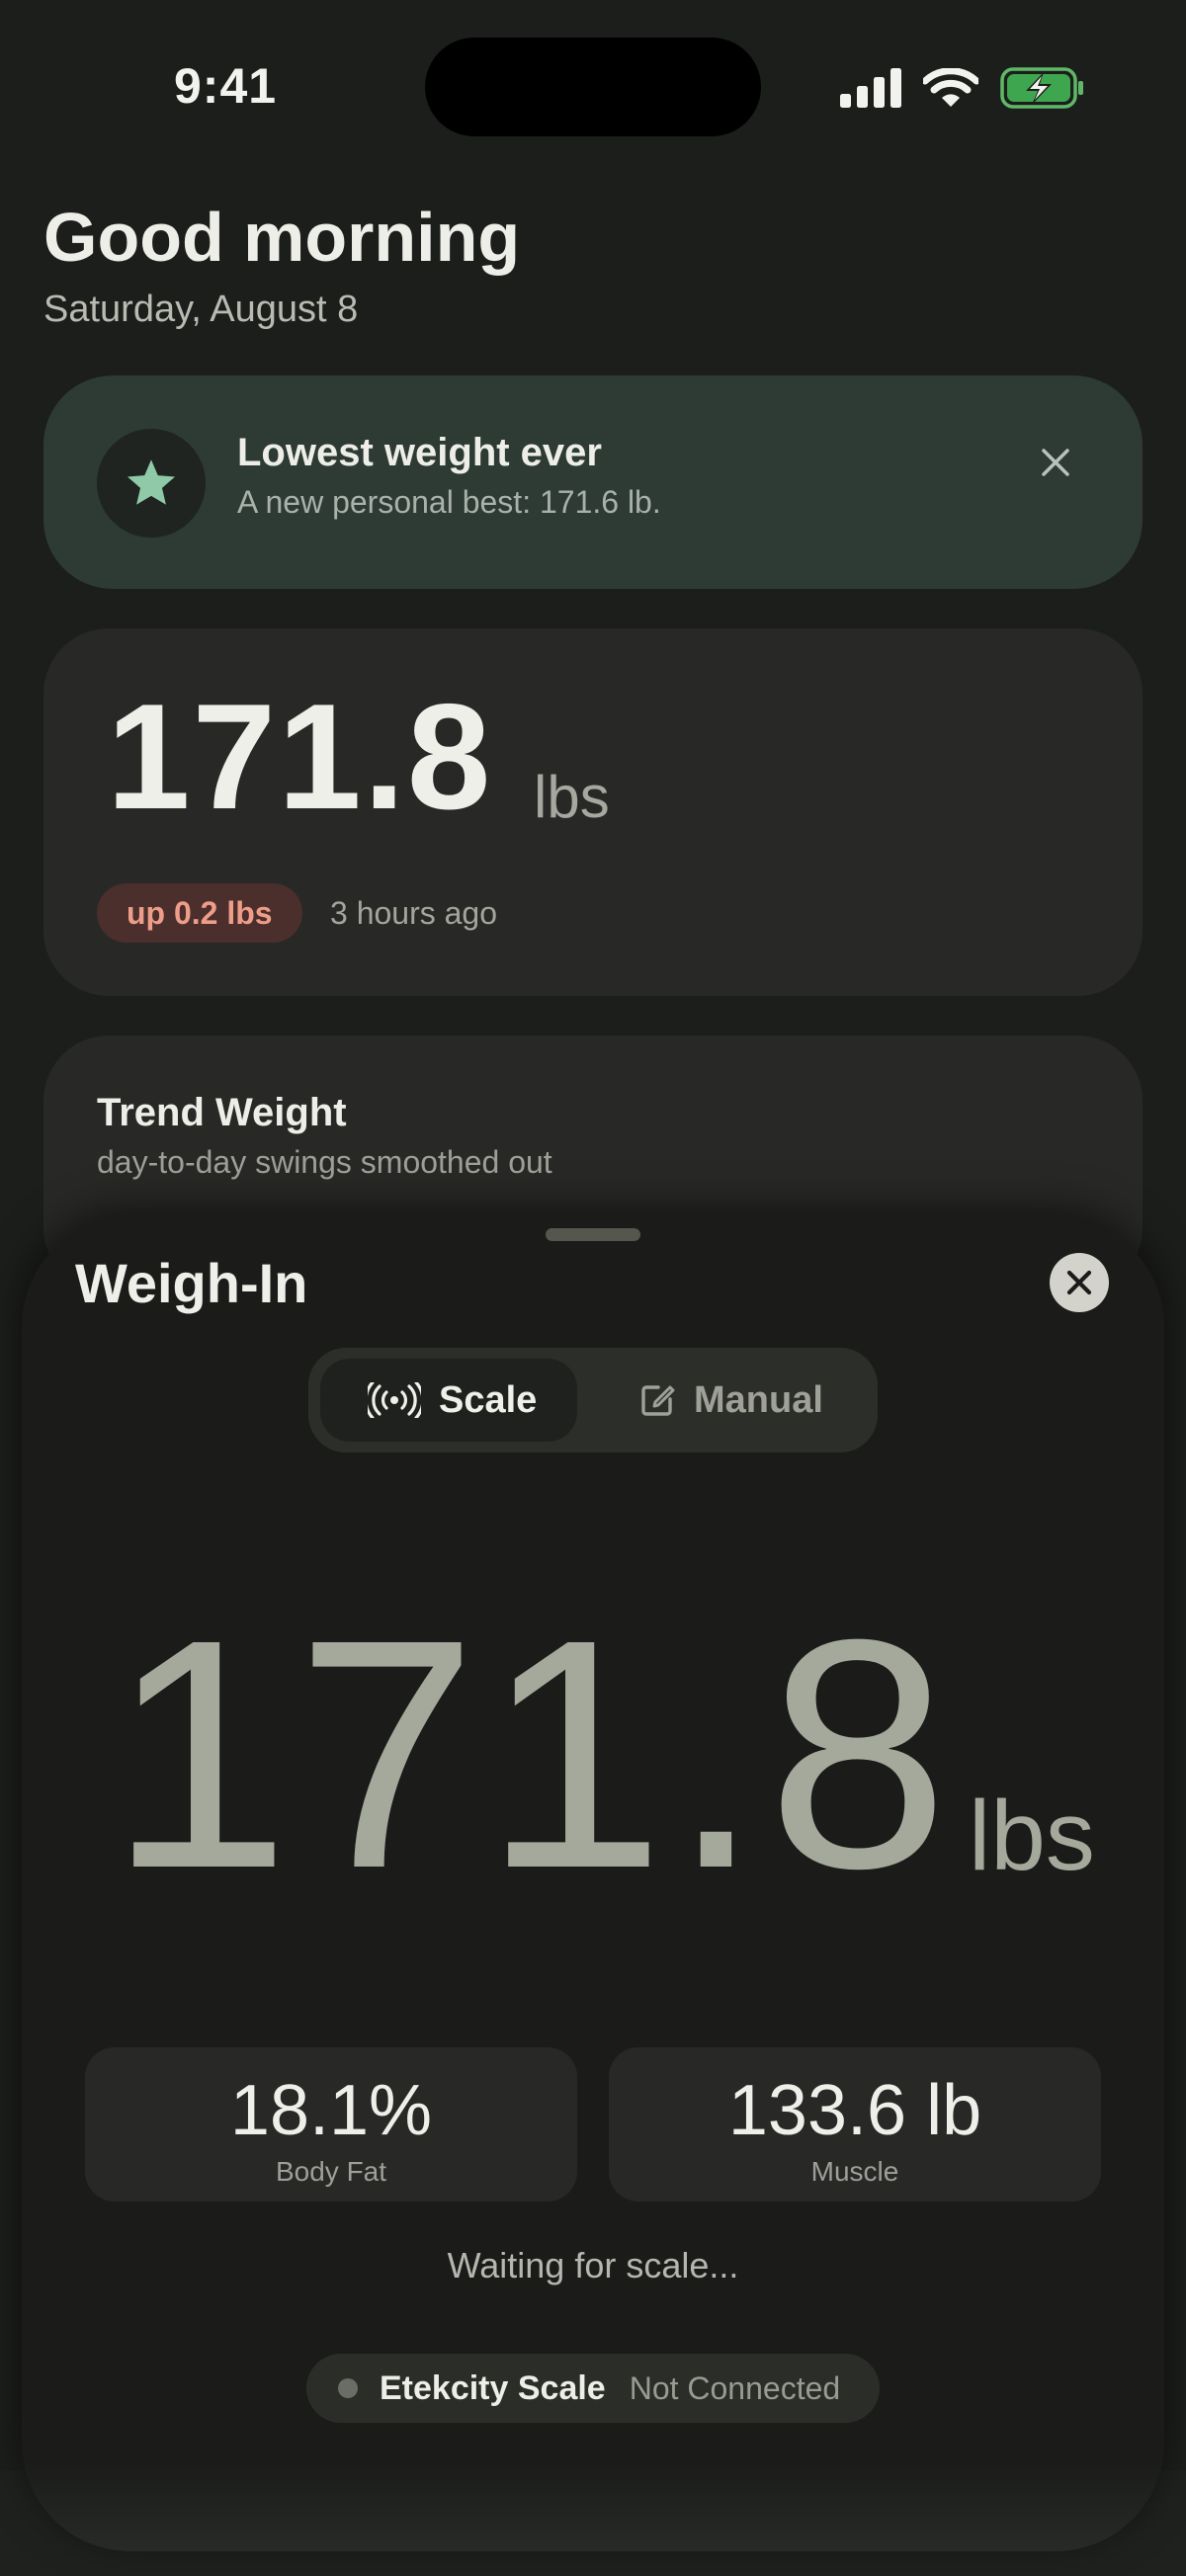 The height and width of the screenshot is (2576, 1186). What do you see at coordinates (593, 1234) in the screenshot?
I see `sheet-grabber` at bounding box center [593, 1234].